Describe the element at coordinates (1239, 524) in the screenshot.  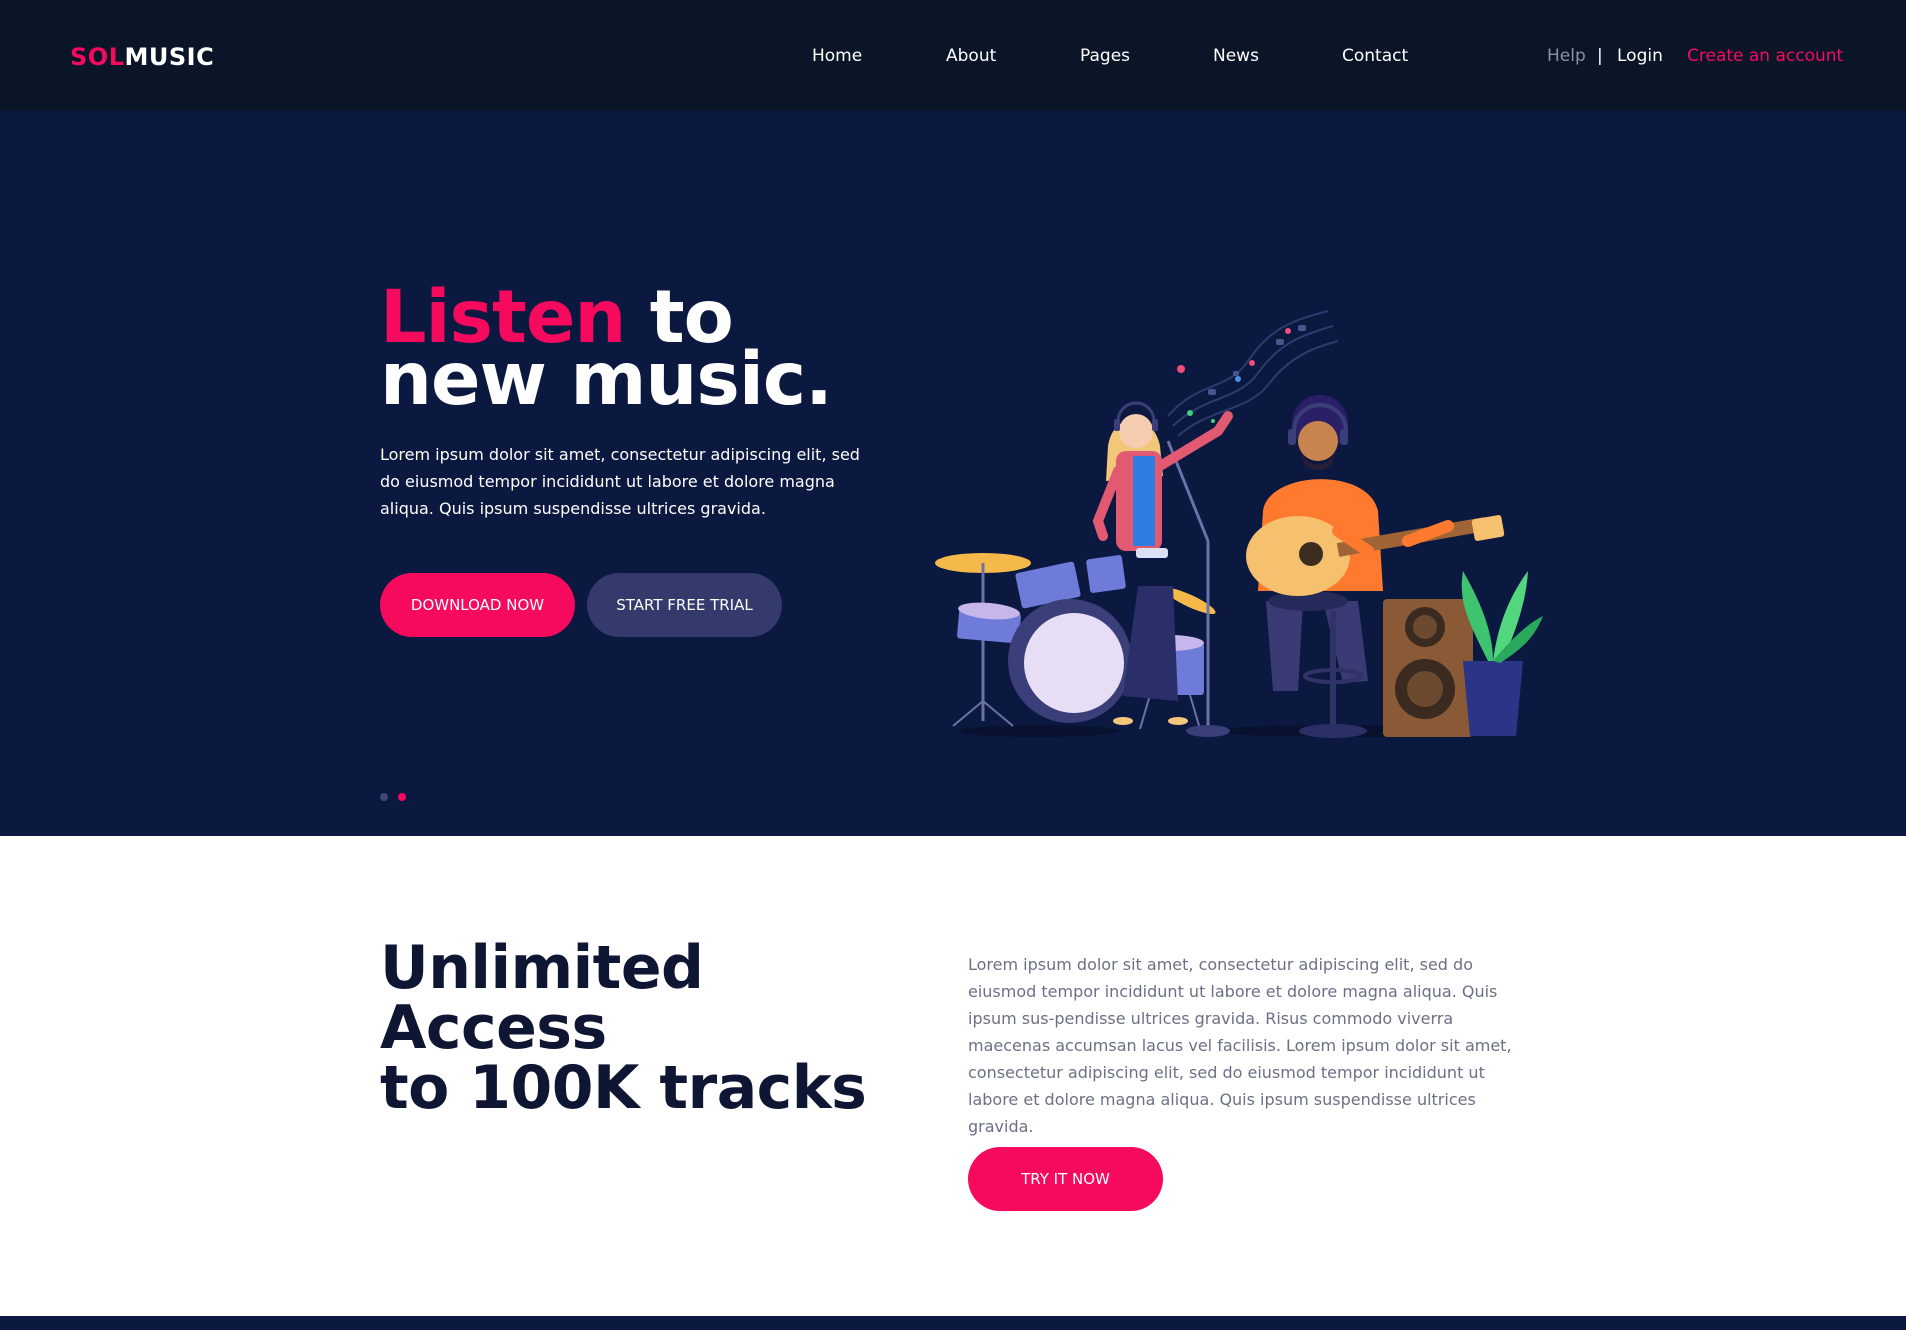
I see `hero-illustration-band` at that location.